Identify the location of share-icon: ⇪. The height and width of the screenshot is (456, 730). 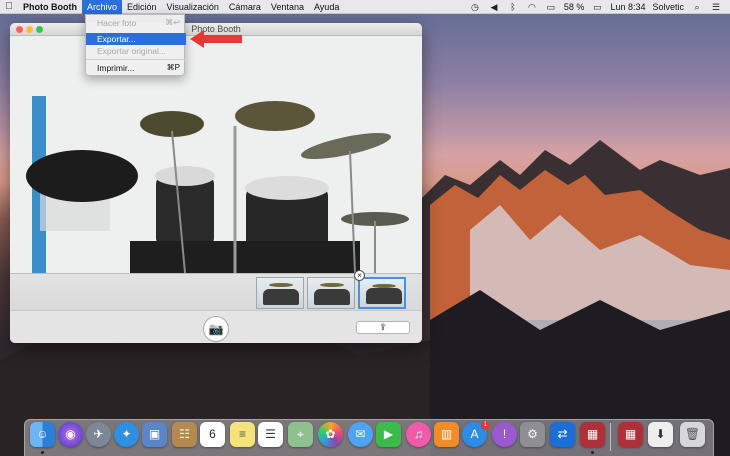
(383, 327).